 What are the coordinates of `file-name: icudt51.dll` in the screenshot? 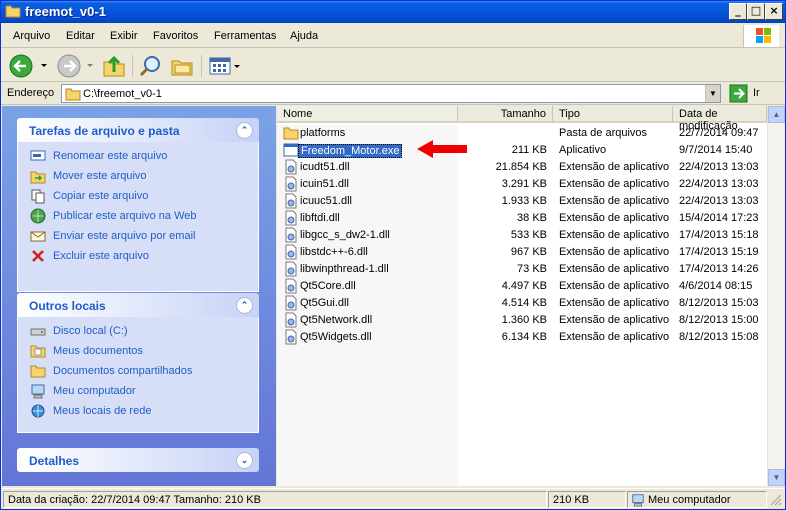 It's located at (325, 167).